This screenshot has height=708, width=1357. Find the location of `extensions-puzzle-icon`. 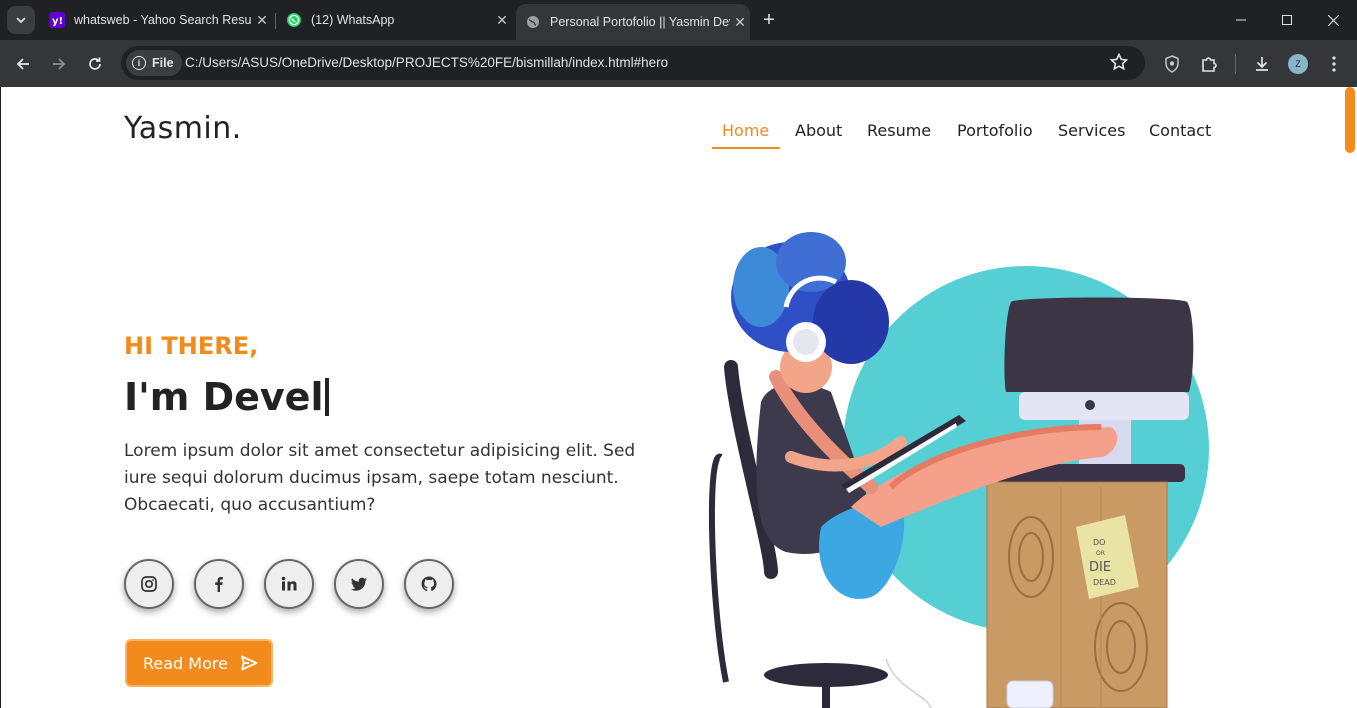

extensions-puzzle-icon is located at coordinates (1209, 64).